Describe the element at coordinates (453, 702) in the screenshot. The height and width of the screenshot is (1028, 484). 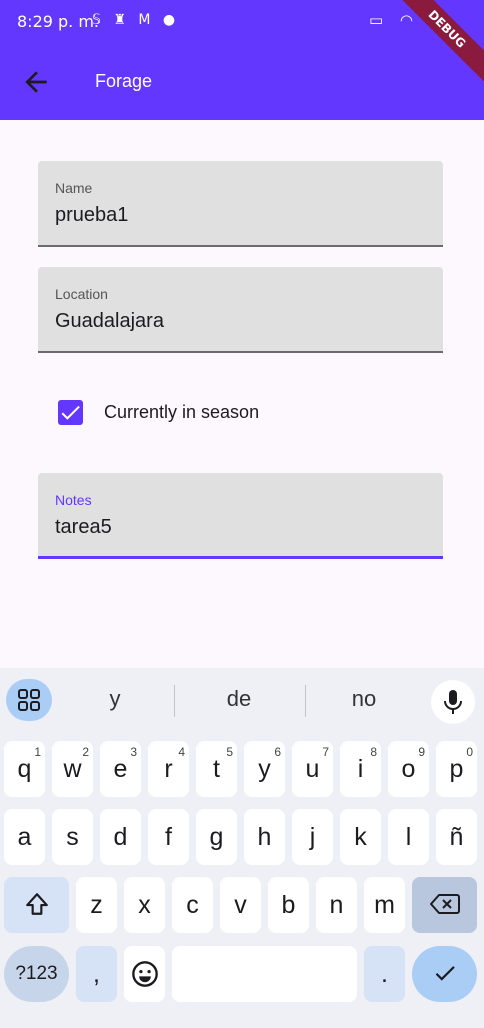
I see `mic-icon` at that location.